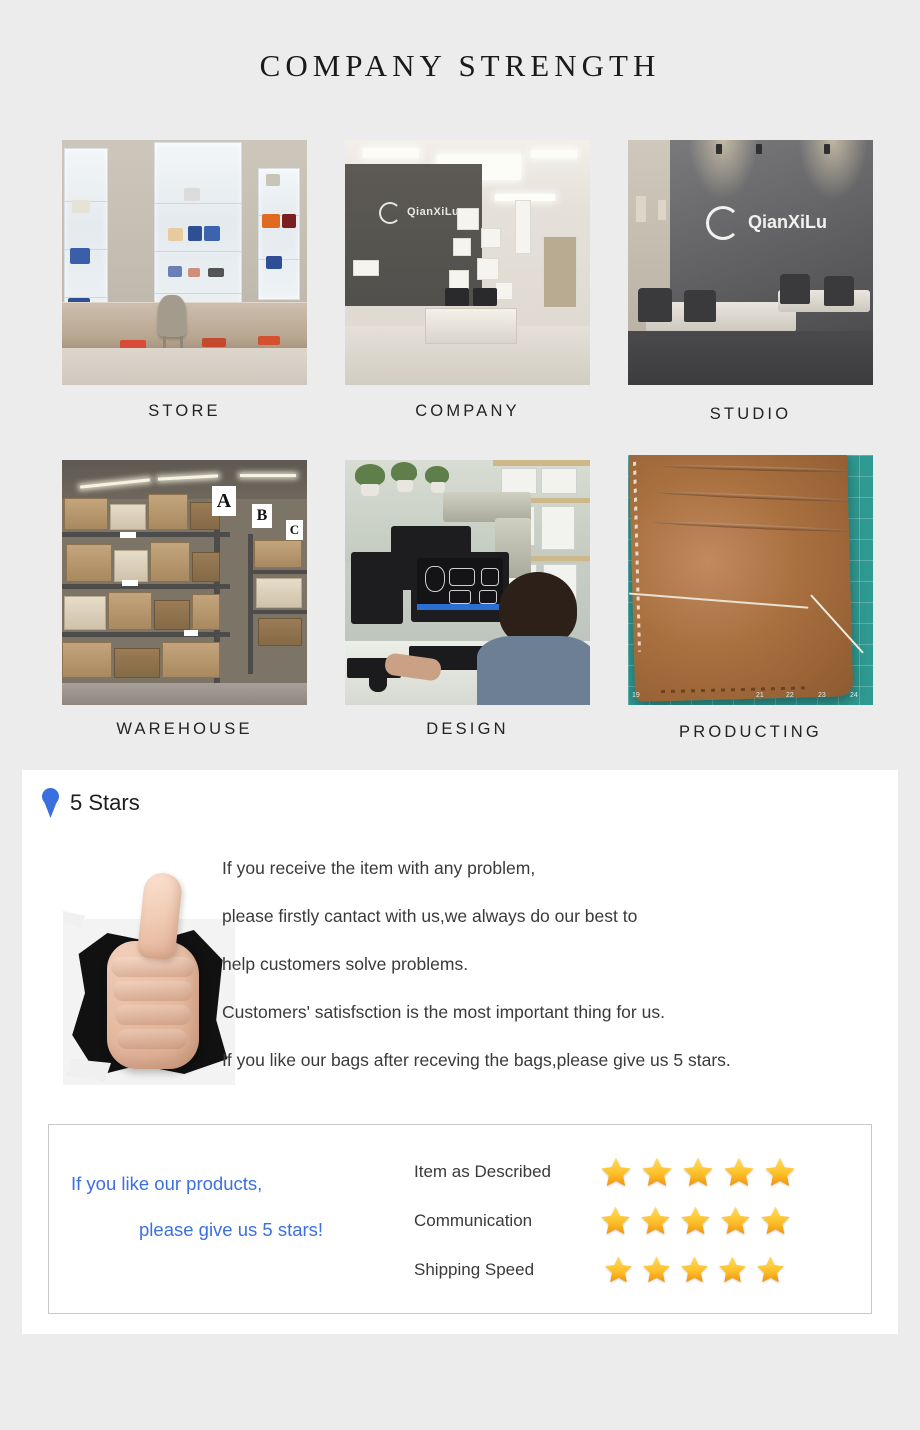 This screenshot has width=920, height=1430. Describe the element at coordinates (231, 1229) in the screenshot. I see `promo-line-2: please give us 5 stars!` at that location.